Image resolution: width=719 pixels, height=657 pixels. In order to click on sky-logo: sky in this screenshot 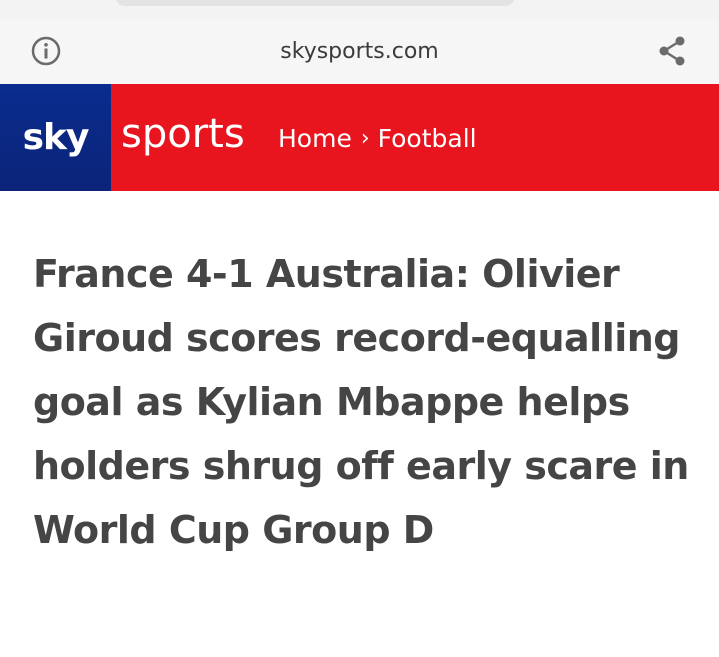, I will do `click(55, 137)`.